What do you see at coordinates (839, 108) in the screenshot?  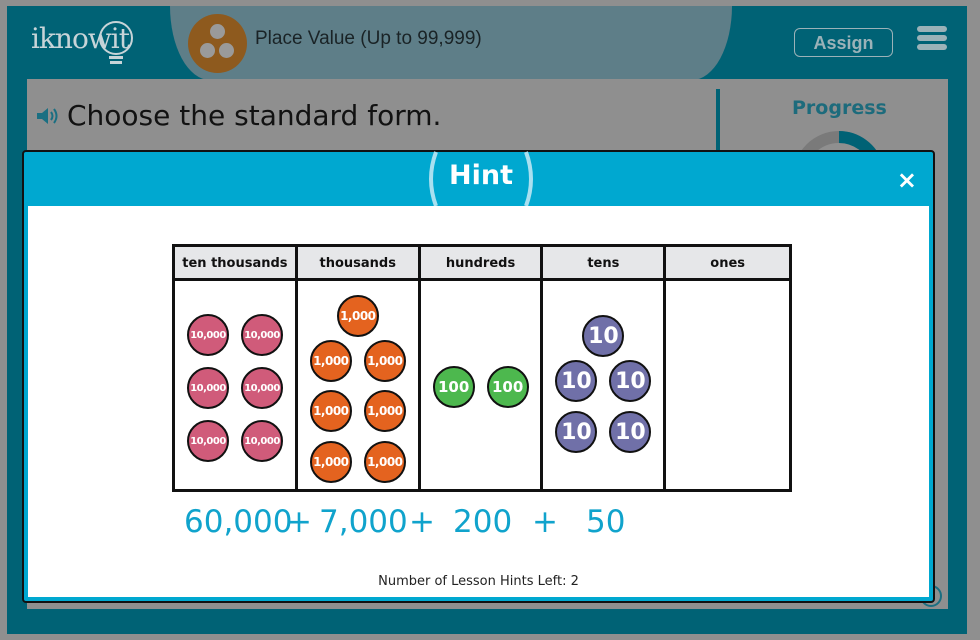 I see `progress-label: Progress` at bounding box center [839, 108].